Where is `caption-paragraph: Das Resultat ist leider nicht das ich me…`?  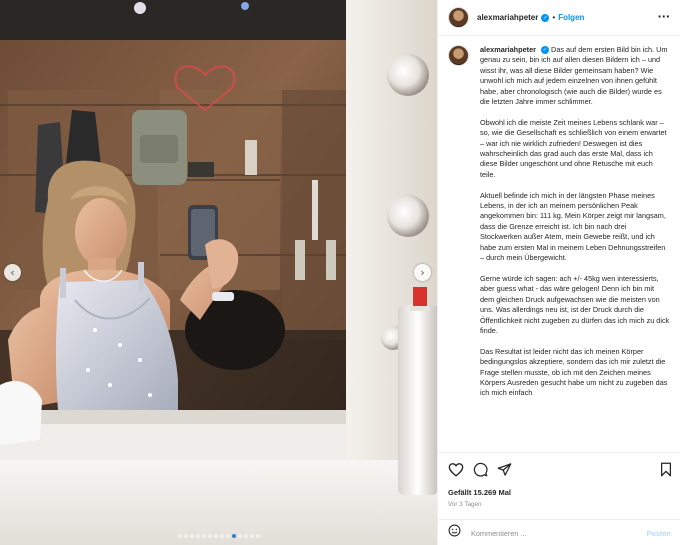 caption-paragraph: Das Resultat ist leider nicht das ich me… is located at coordinates (574, 372).